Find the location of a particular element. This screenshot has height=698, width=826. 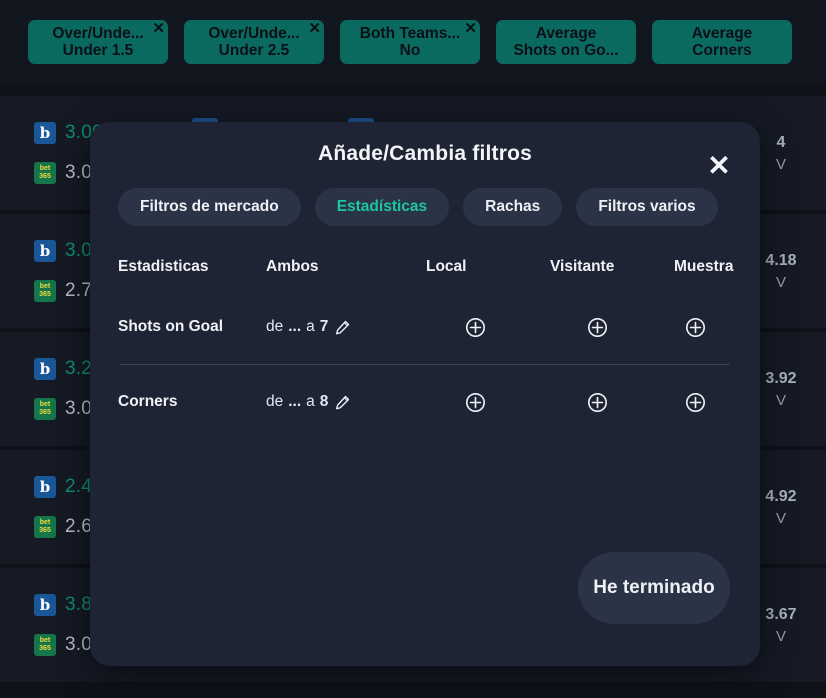

metric-value: 3.67 is located at coordinates (781, 614).